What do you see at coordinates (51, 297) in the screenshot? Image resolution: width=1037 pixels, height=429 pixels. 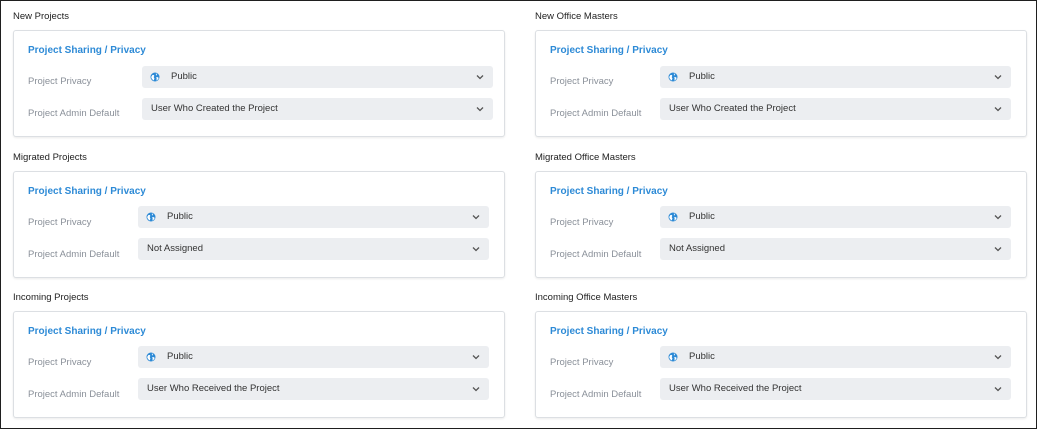 I see `section-title: Incoming Projects` at bounding box center [51, 297].